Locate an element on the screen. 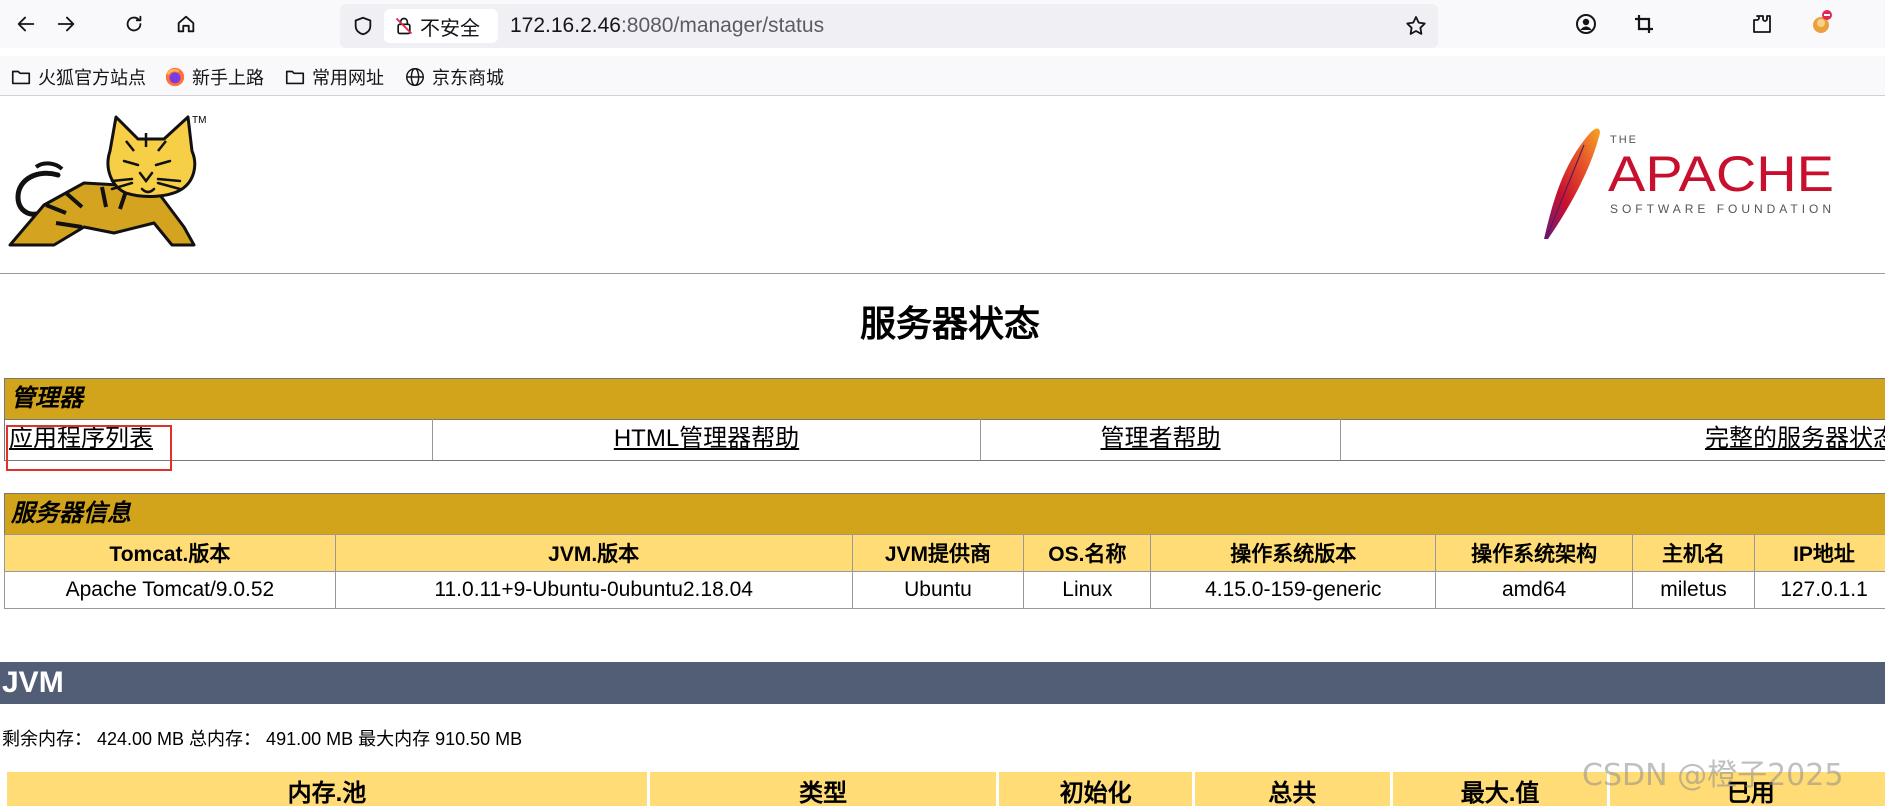 The height and width of the screenshot is (806, 1885). table-cell: Ubuntu is located at coordinates (938, 590).